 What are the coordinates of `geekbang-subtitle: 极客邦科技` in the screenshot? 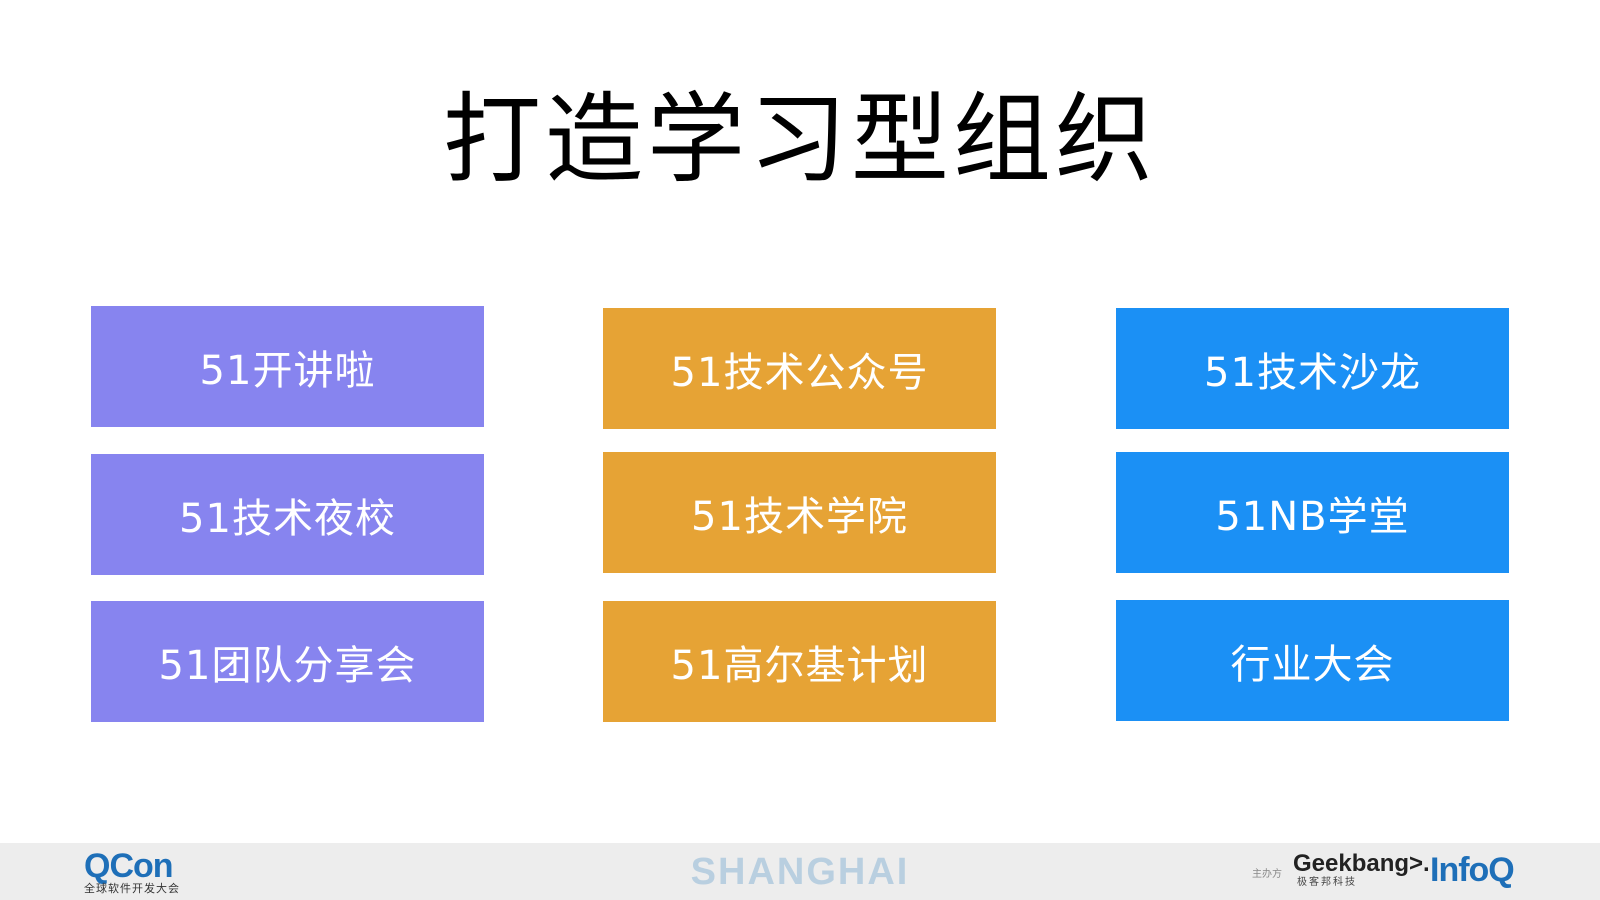 It's located at (1327, 882).